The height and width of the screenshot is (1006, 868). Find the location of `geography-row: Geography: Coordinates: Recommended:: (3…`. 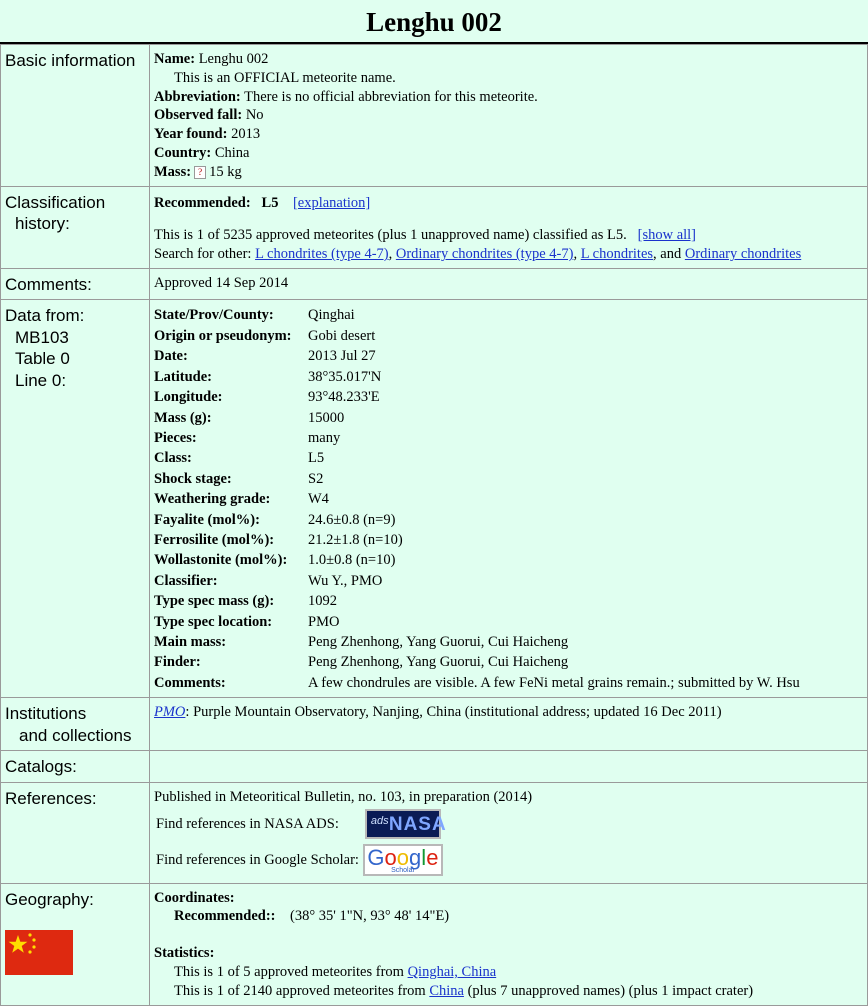

geography-row: Geography: Coordinates: Recommended:: (3… is located at coordinates (434, 944).